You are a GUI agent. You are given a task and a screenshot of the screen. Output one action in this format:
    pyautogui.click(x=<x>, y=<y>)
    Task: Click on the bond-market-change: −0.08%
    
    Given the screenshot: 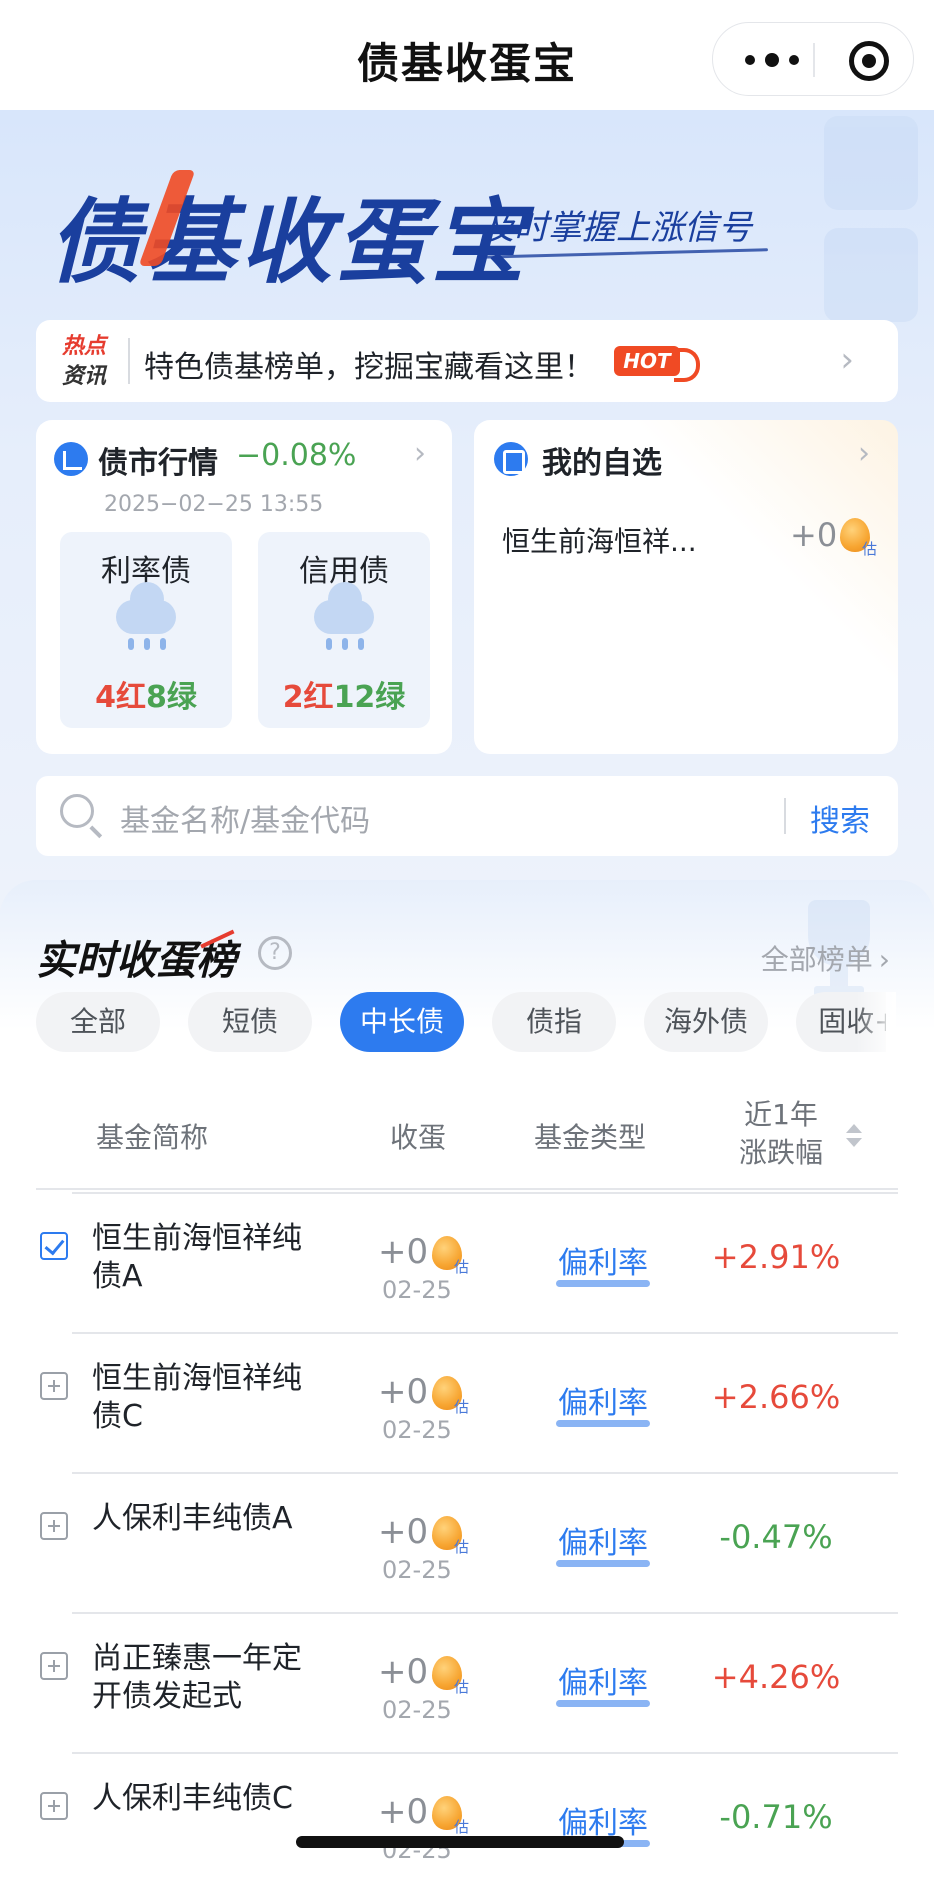 What is the action you would take?
    pyautogui.click(x=296, y=455)
    